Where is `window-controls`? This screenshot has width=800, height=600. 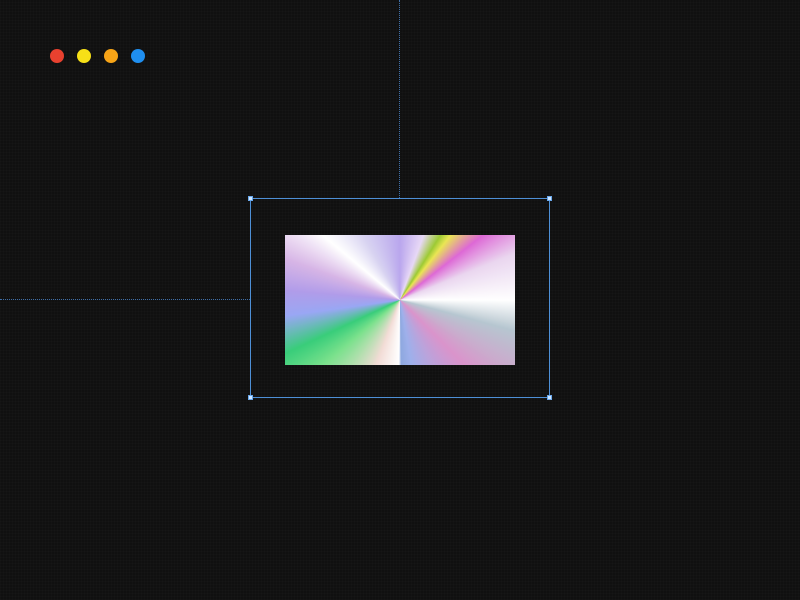
window-controls is located at coordinates (97, 56).